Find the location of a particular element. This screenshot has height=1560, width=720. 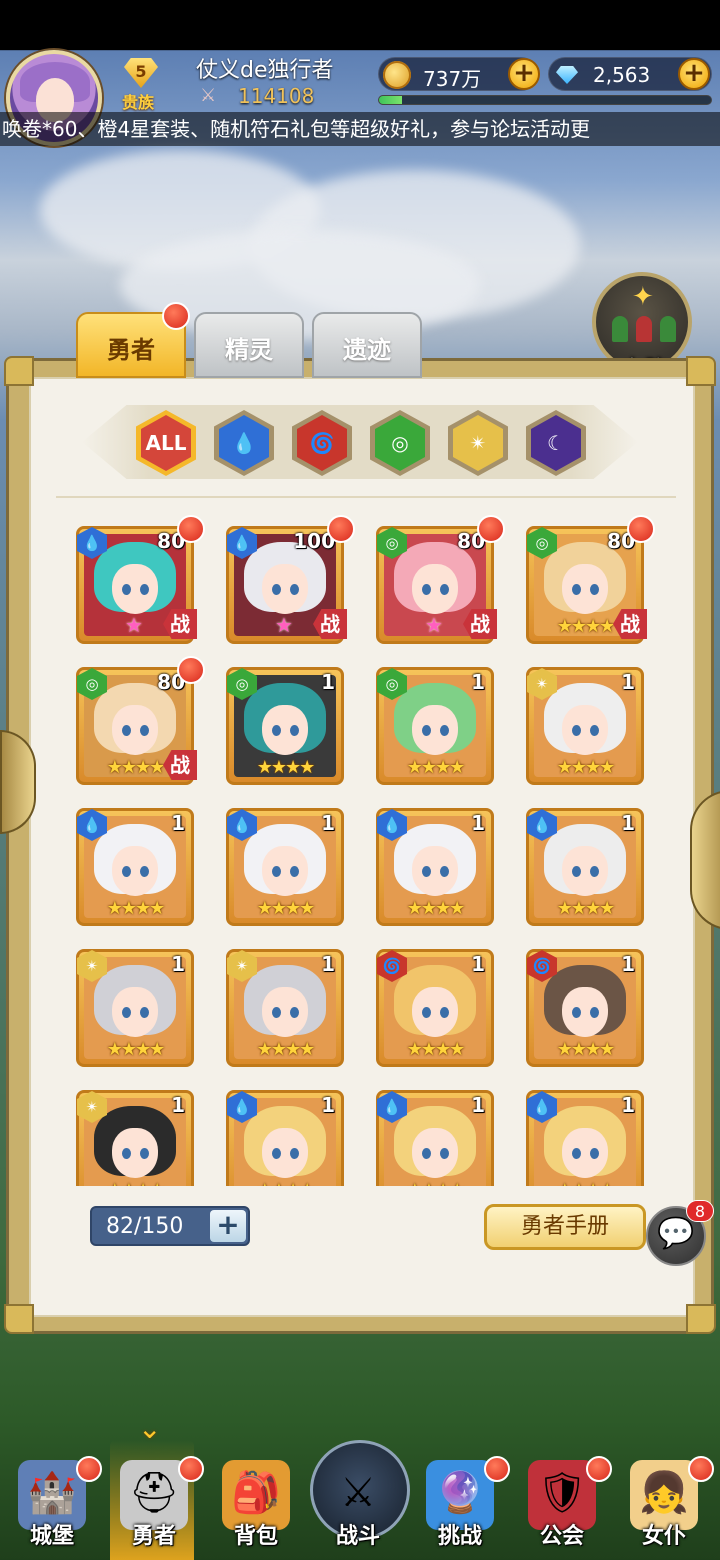

fire-element-icon: 🌀 is located at coordinates (322, 443).